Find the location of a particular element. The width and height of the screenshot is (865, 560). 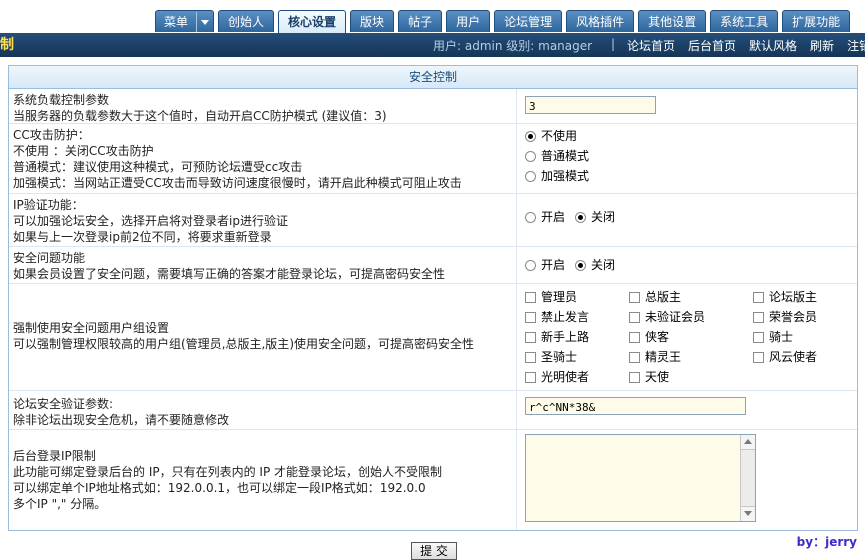

setting-title: 强制使用安全问题用户组设置 is located at coordinates (91, 328).